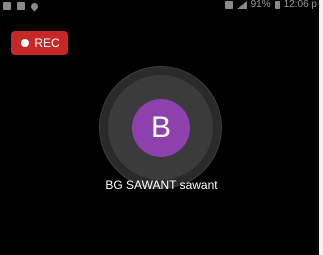 The height and width of the screenshot is (255, 323). I want to click on avatar-initial: B, so click(160, 127).